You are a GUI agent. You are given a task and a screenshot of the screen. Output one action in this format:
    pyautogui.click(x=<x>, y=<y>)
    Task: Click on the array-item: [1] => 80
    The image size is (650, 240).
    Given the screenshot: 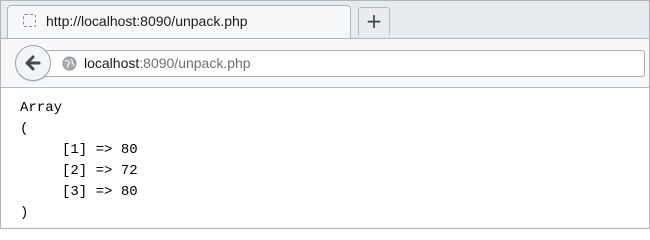 What is the action you would take?
    pyautogui.click(x=79, y=150)
    